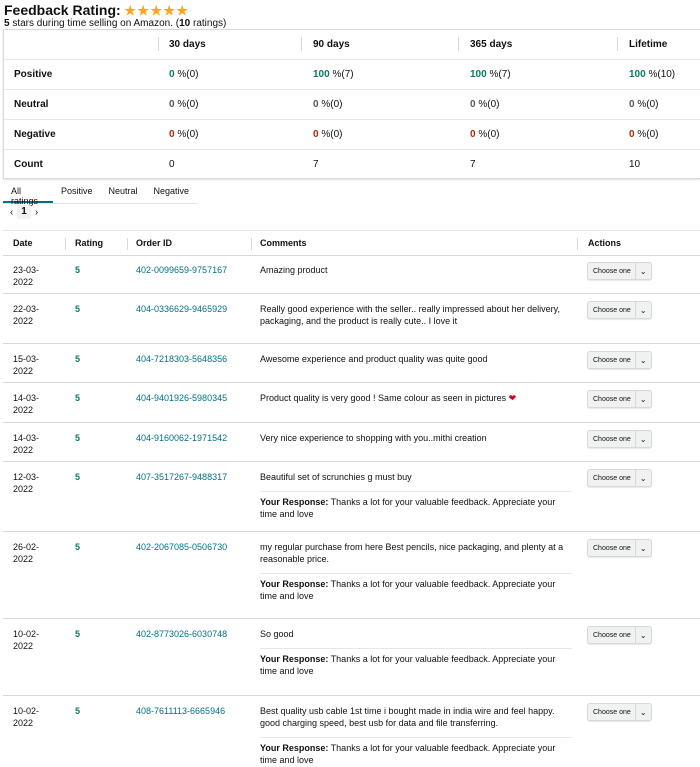 This screenshot has height=767, width=700. I want to click on summary-cell: 100 %(10), so click(652, 75).